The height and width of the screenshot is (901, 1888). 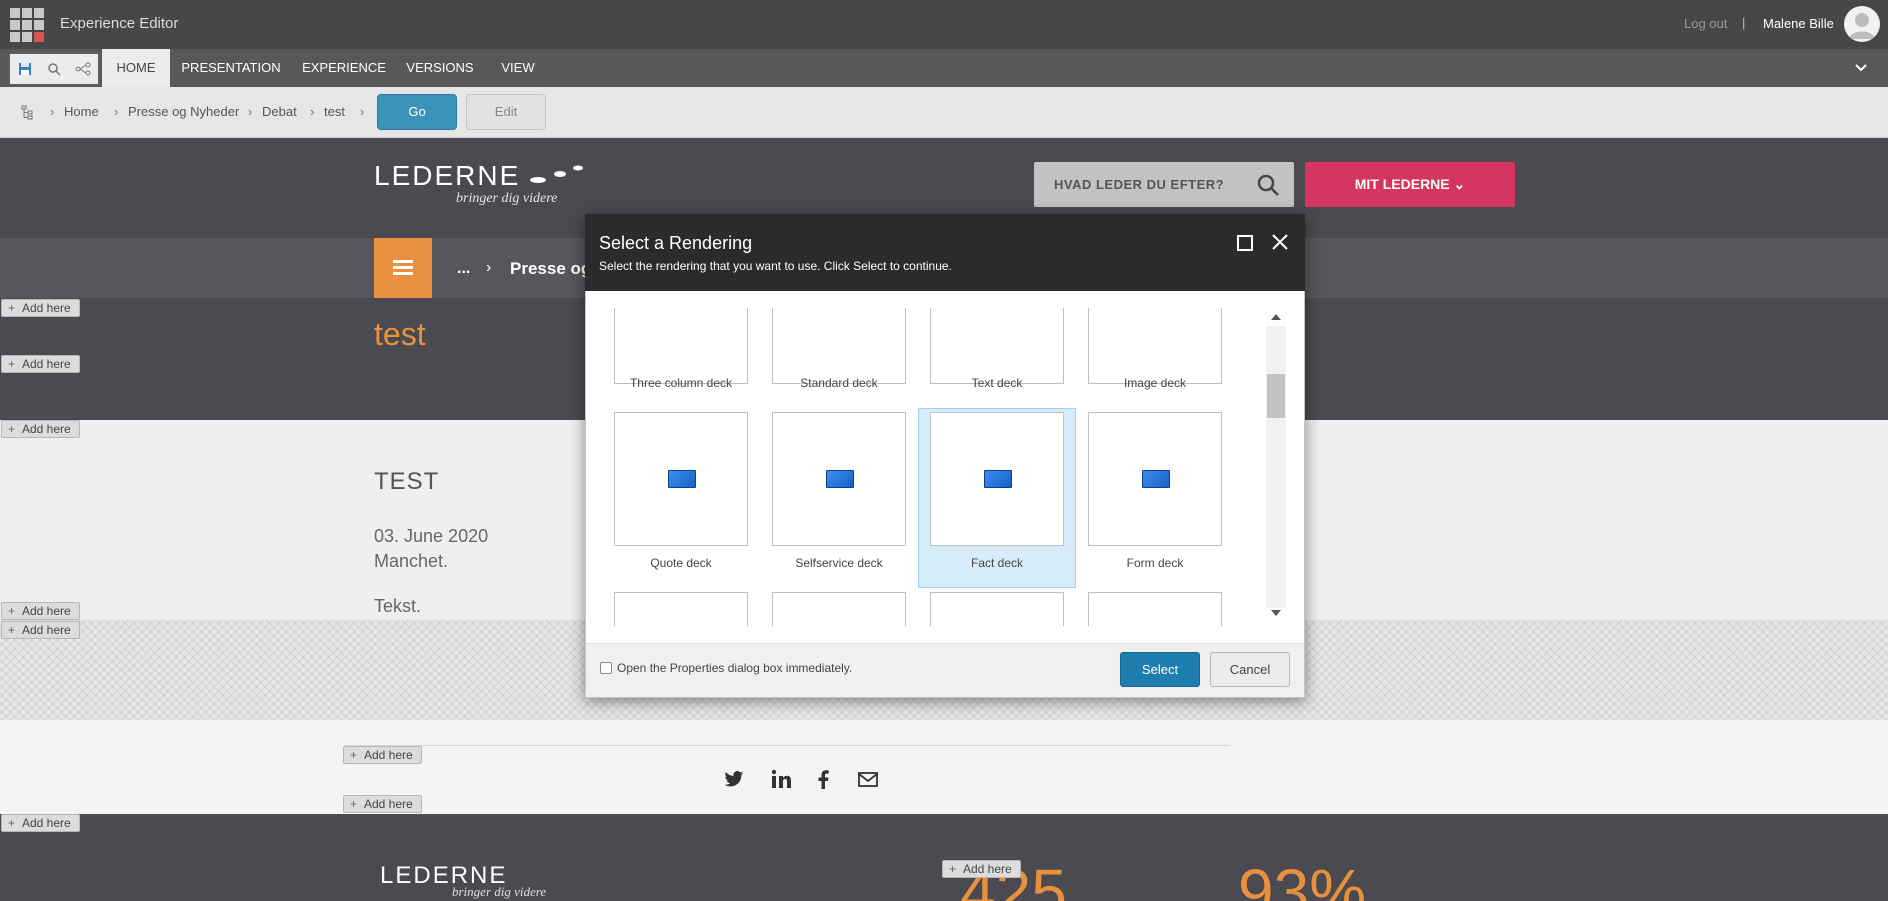 What do you see at coordinates (787, 745) in the screenshot?
I see `divider` at bounding box center [787, 745].